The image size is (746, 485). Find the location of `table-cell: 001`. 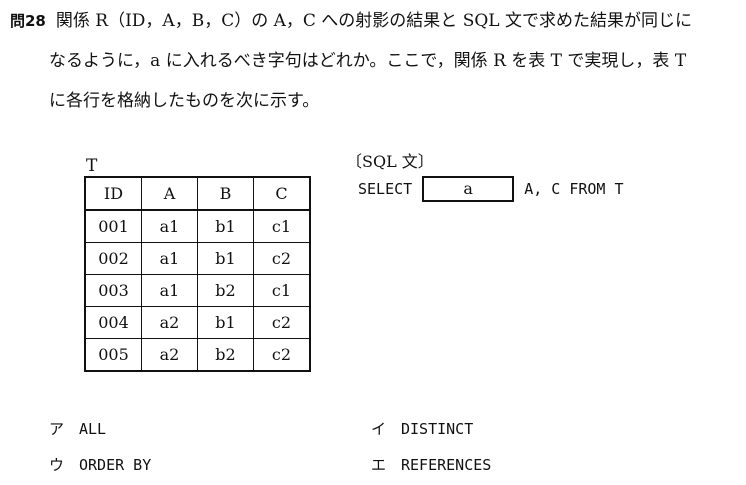

table-cell: 001 is located at coordinates (113, 226).